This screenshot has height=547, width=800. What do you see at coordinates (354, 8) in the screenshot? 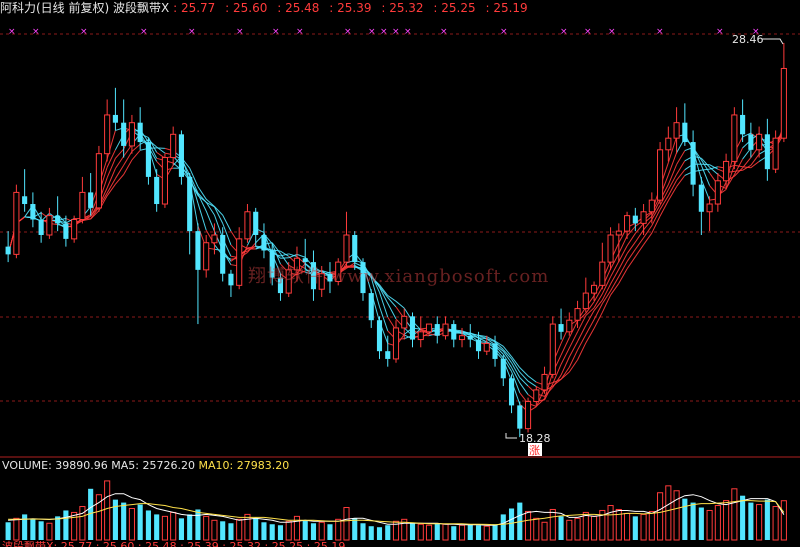
I see `indicator-value-4: 25.39` at bounding box center [354, 8].